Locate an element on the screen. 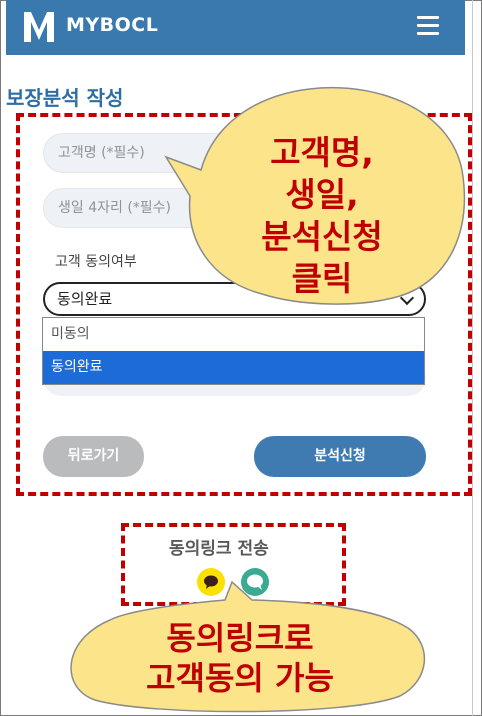  callout-1-line: 클릭 is located at coordinates (322, 278).